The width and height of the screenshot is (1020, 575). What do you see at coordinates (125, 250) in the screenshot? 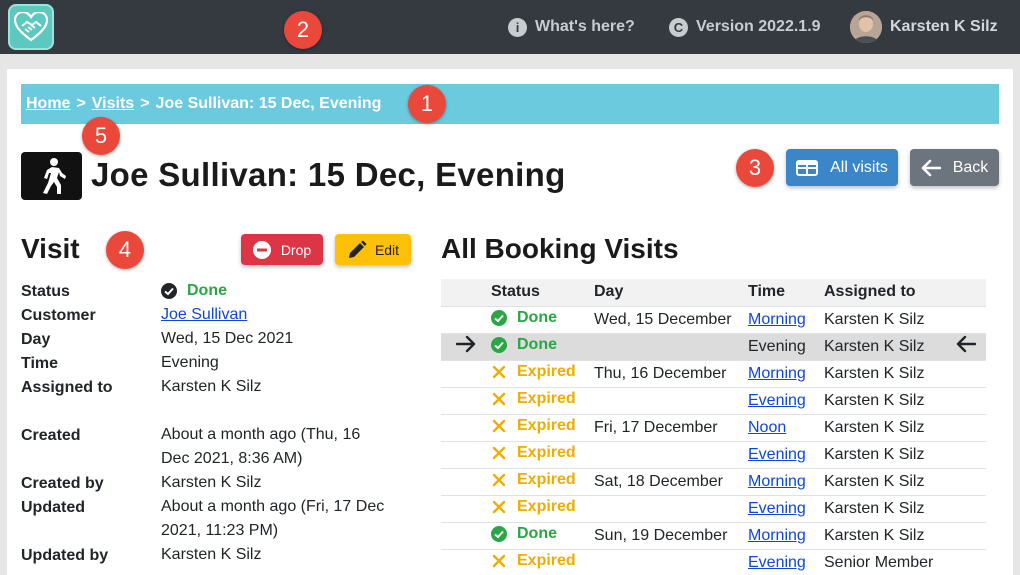
I see `callout-marker: 4` at bounding box center [125, 250].